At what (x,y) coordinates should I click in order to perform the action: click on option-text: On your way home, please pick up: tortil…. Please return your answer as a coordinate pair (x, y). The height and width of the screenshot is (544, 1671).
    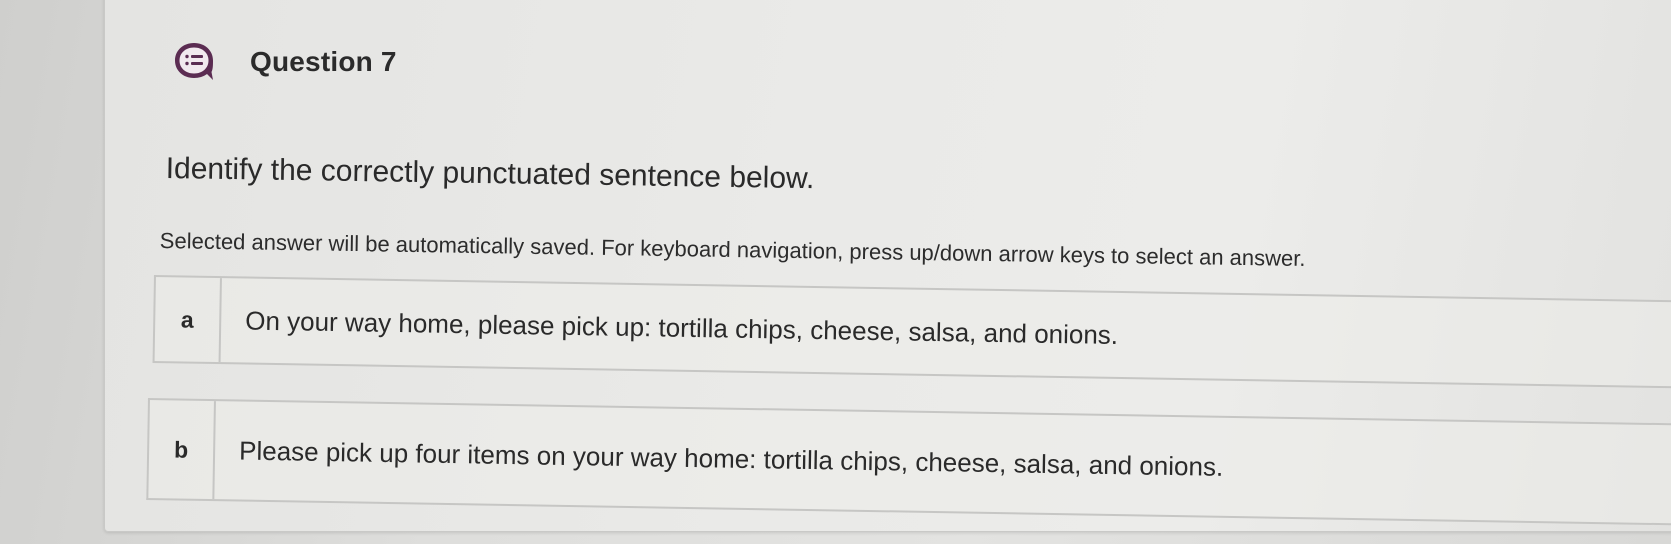
    Looking at the image, I should click on (682, 327).